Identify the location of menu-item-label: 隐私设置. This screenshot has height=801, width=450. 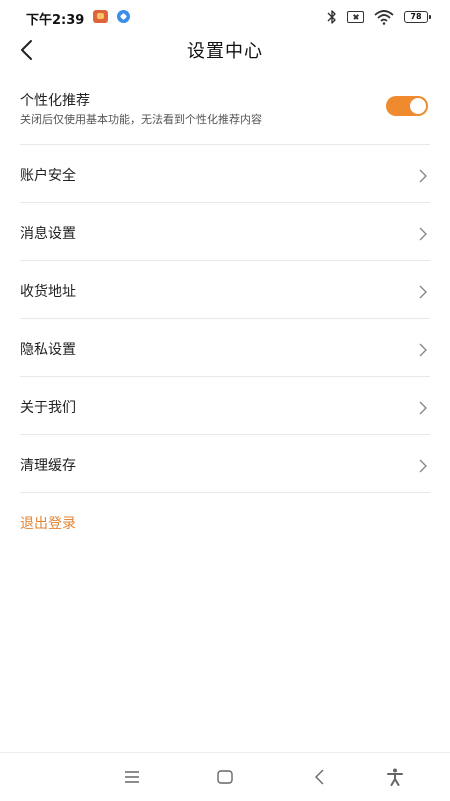
(48, 350).